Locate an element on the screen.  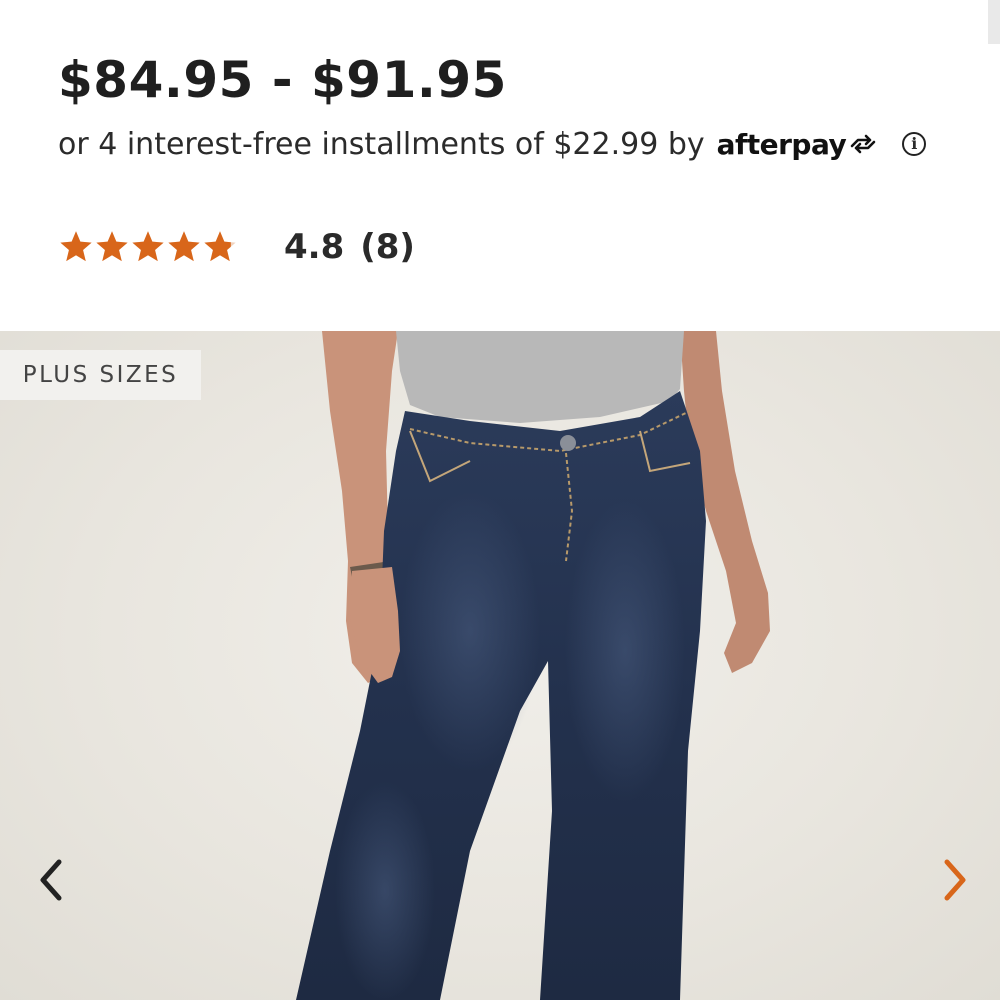
scroll-indicator is located at coordinates (994, 22).